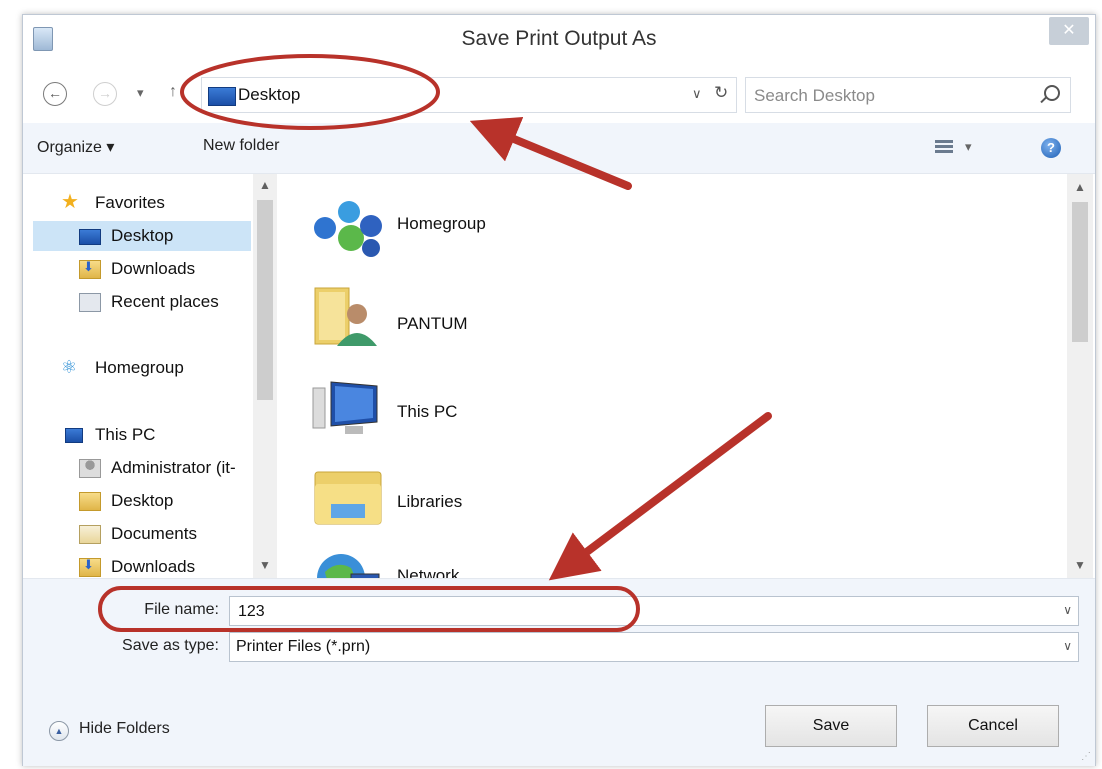  Describe the element at coordinates (241, 146) in the screenshot. I see `new-folder-button: New folder` at that location.